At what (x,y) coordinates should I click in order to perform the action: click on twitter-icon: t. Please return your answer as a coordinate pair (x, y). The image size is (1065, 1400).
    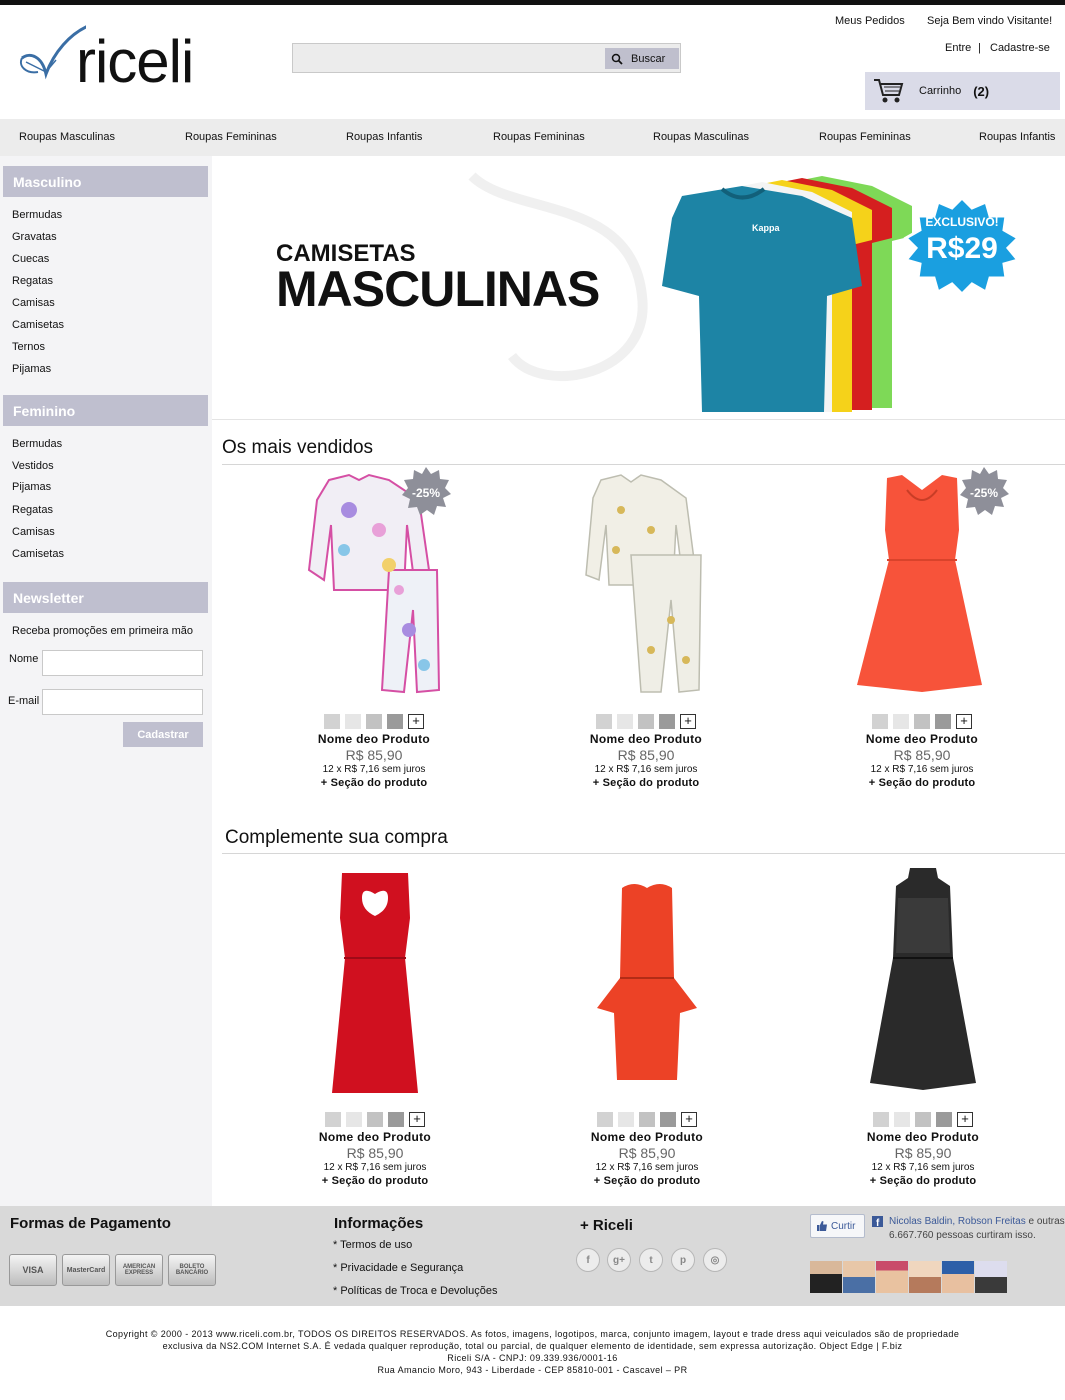
    Looking at the image, I should click on (651, 1260).